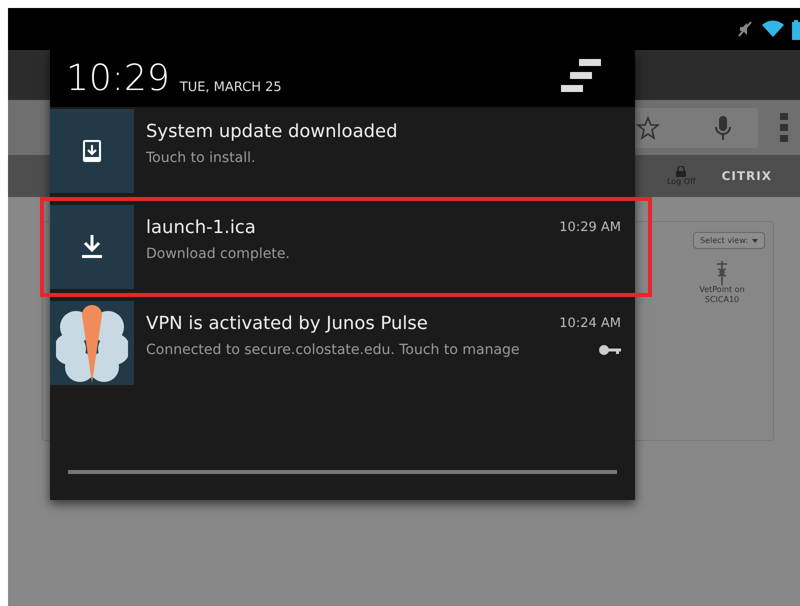 This screenshot has width=800, height=606. I want to click on app-tile: VetPoint on SCICA10, so click(722, 281).